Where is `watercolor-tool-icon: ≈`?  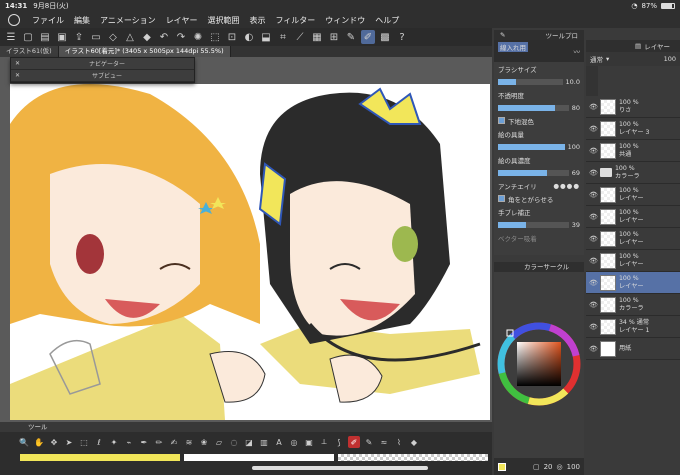
watercolor-tool-icon: ≈ is located at coordinates (384, 442).